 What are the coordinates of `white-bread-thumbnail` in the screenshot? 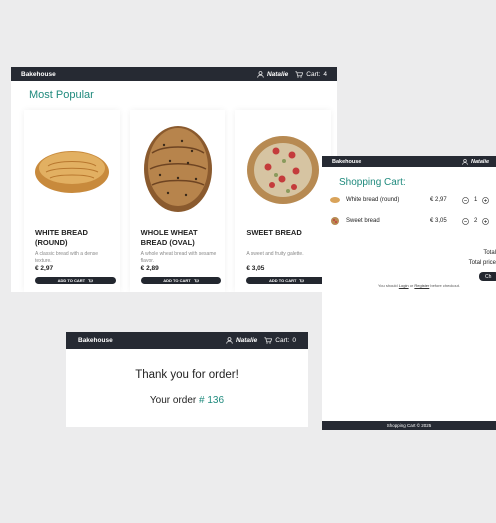 It's located at (335, 200).